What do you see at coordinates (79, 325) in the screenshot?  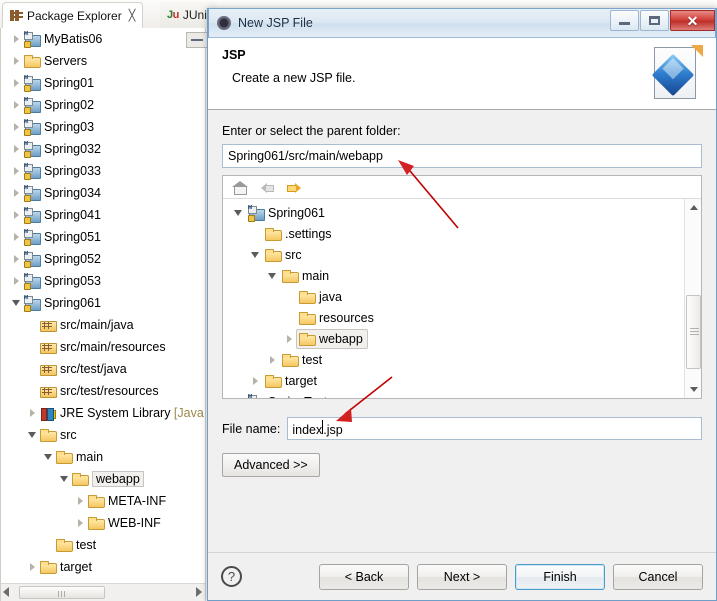 I see `explorer-tree-item: src/main/java` at bounding box center [79, 325].